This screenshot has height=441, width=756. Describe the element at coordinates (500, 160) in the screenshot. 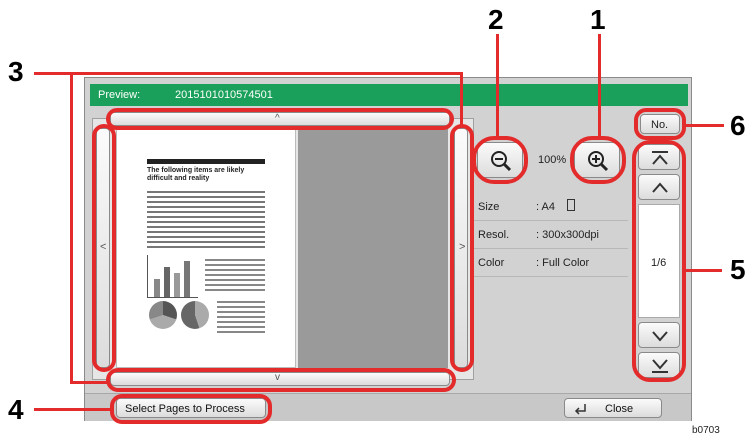

I see `callout-outline-zoom-out` at that location.